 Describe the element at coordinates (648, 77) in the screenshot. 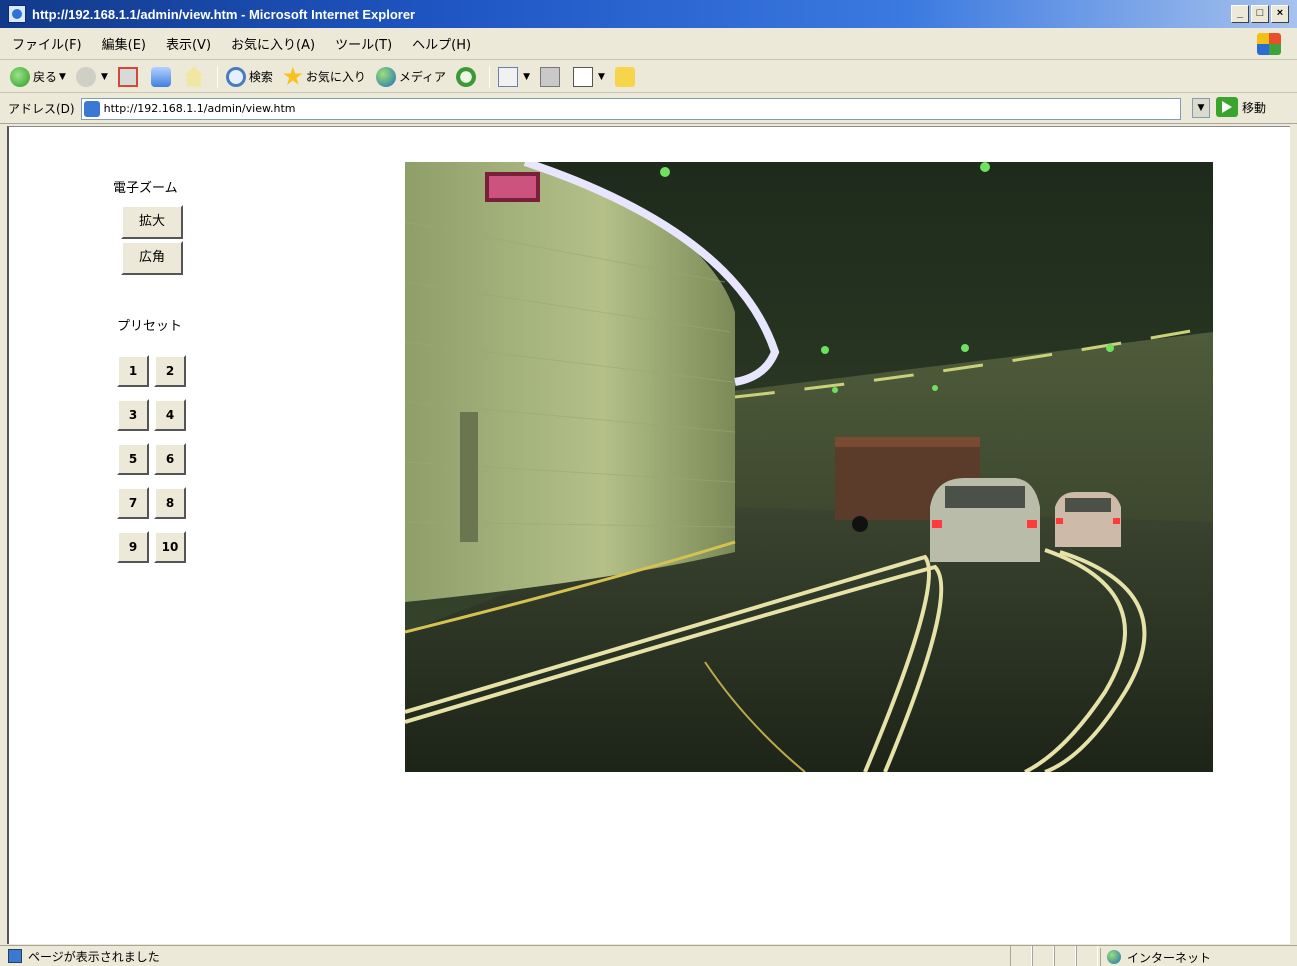

I see `standard-toolbar: 戻る ▼ ▼ 検索 お気に入り メディア ▼ ▼` at that location.